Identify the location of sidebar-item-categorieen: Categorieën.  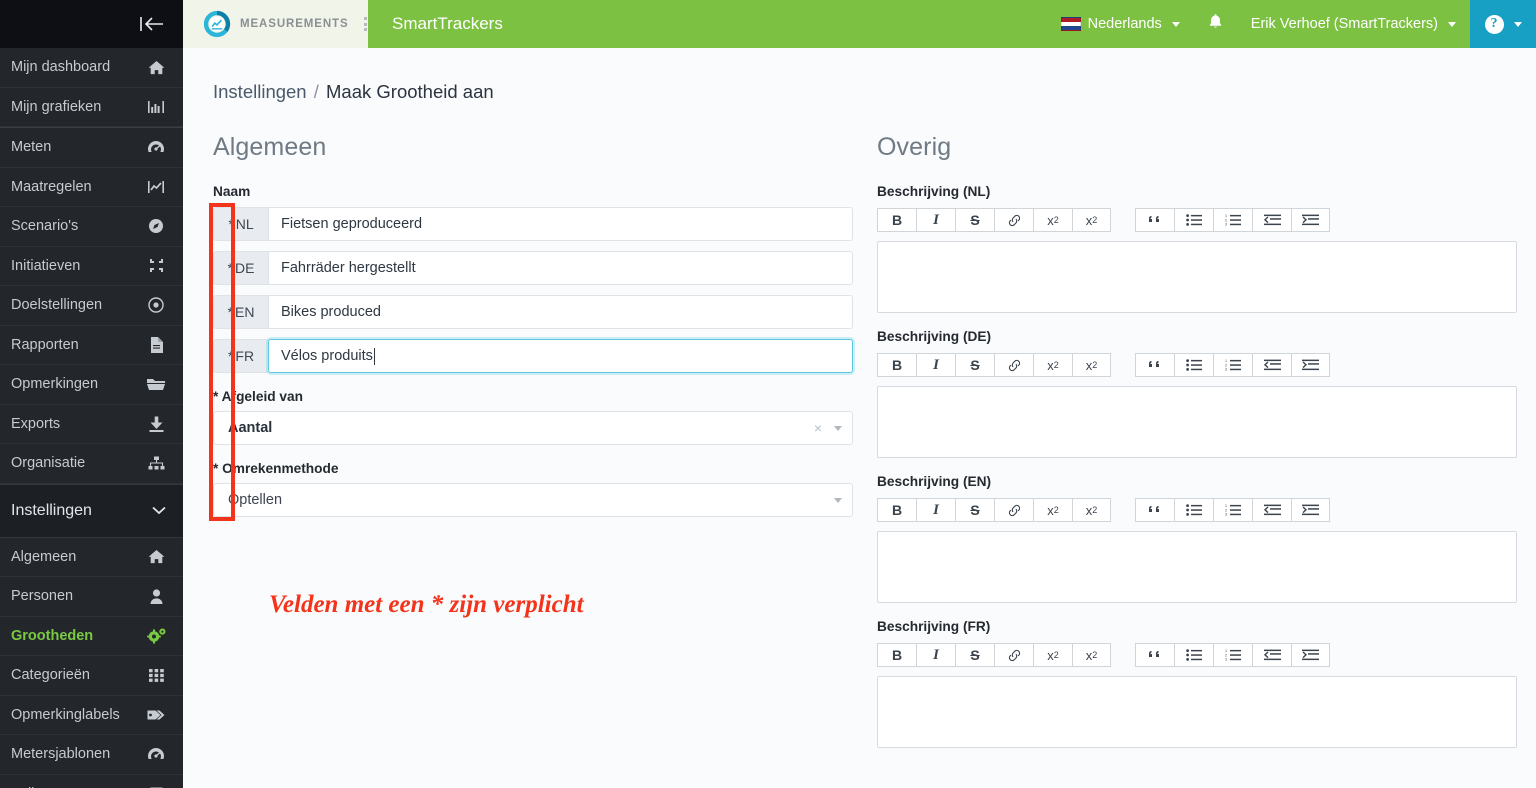
(91, 676).